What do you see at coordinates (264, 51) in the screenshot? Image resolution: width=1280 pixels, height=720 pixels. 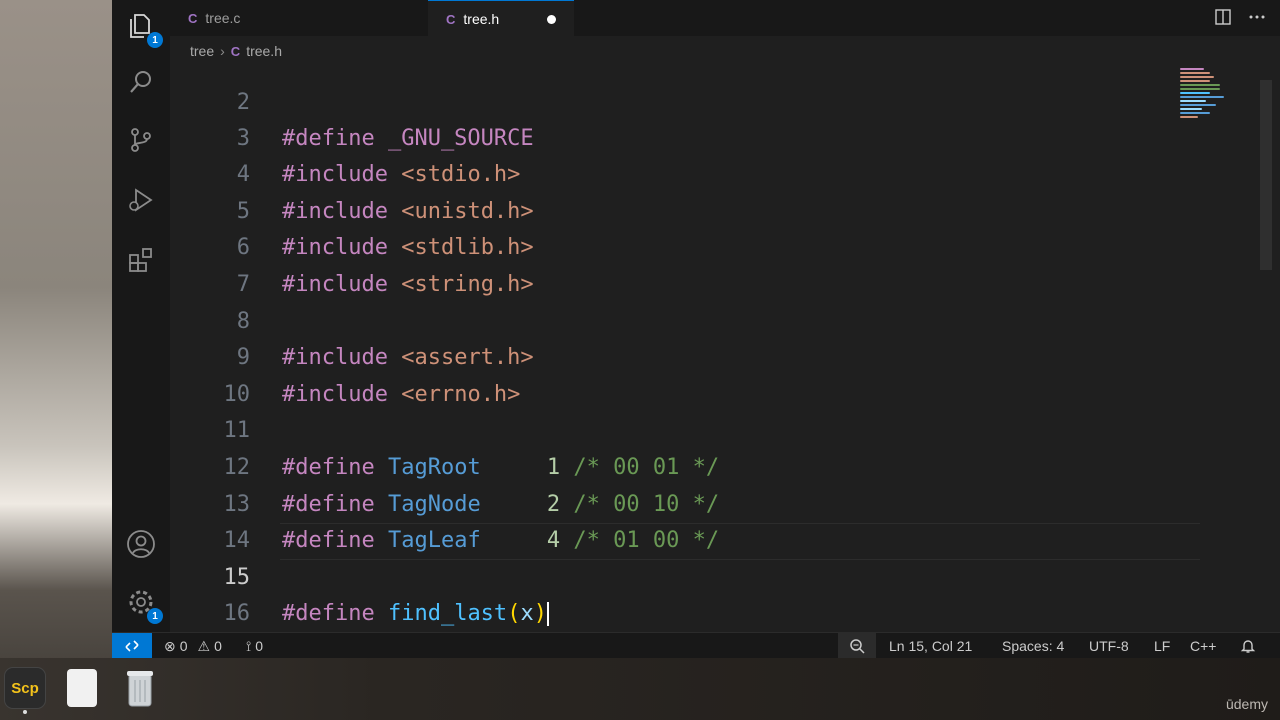 I see `breadcrumb-file: tree.h` at bounding box center [264, 51].